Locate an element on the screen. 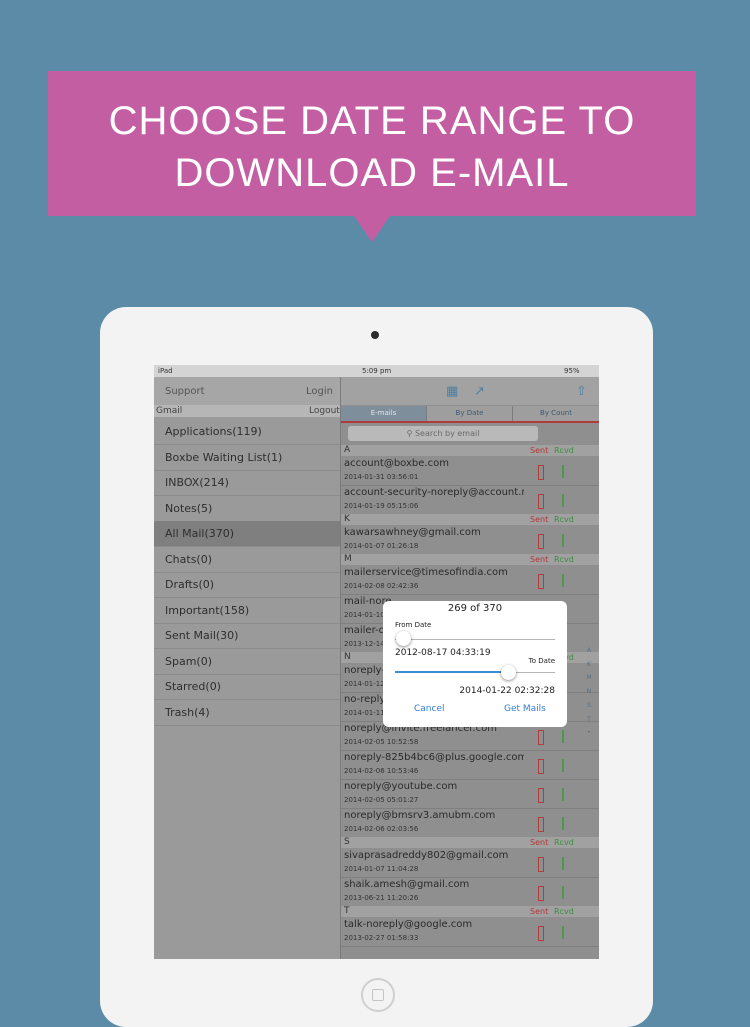 This screenshot has height=1027, width=750. section-header: S Sent Rcvd is located at coordinates (470, 842).